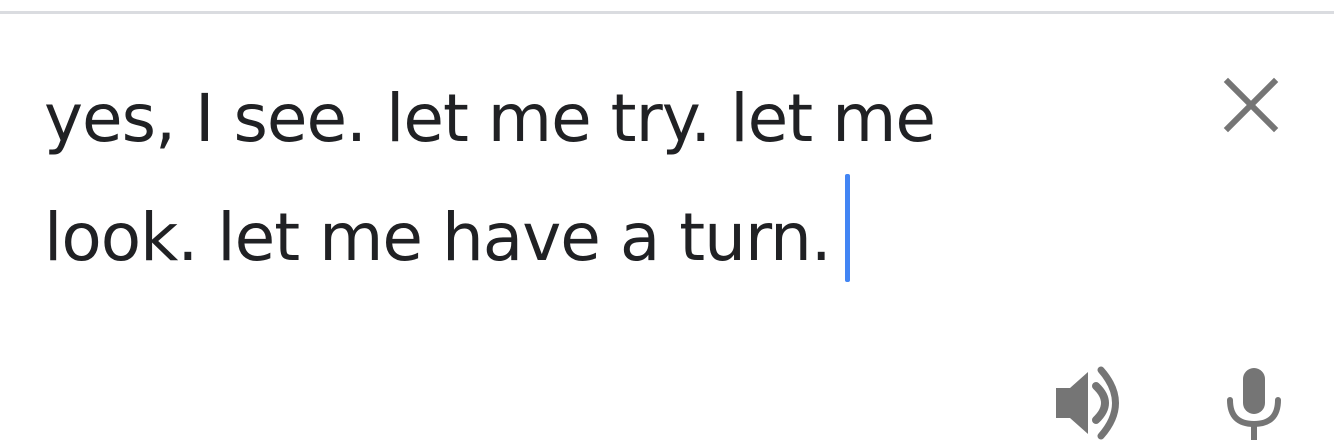 The image size is (1334, 441). I want to click on listen-button, so click(1088, 402).